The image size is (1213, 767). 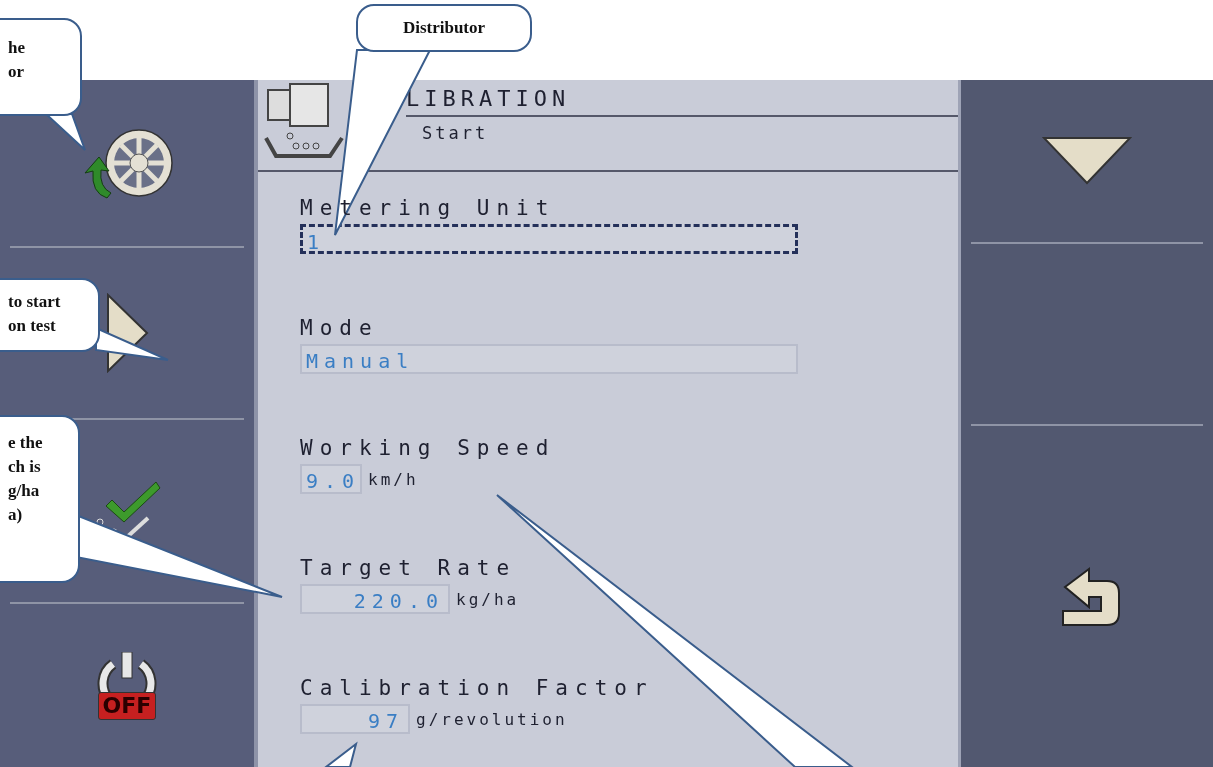 What do you see at coordinates (444, 28) in the screenshot?
I see `callout-text: Distributor` at bounding box center [444, 28].